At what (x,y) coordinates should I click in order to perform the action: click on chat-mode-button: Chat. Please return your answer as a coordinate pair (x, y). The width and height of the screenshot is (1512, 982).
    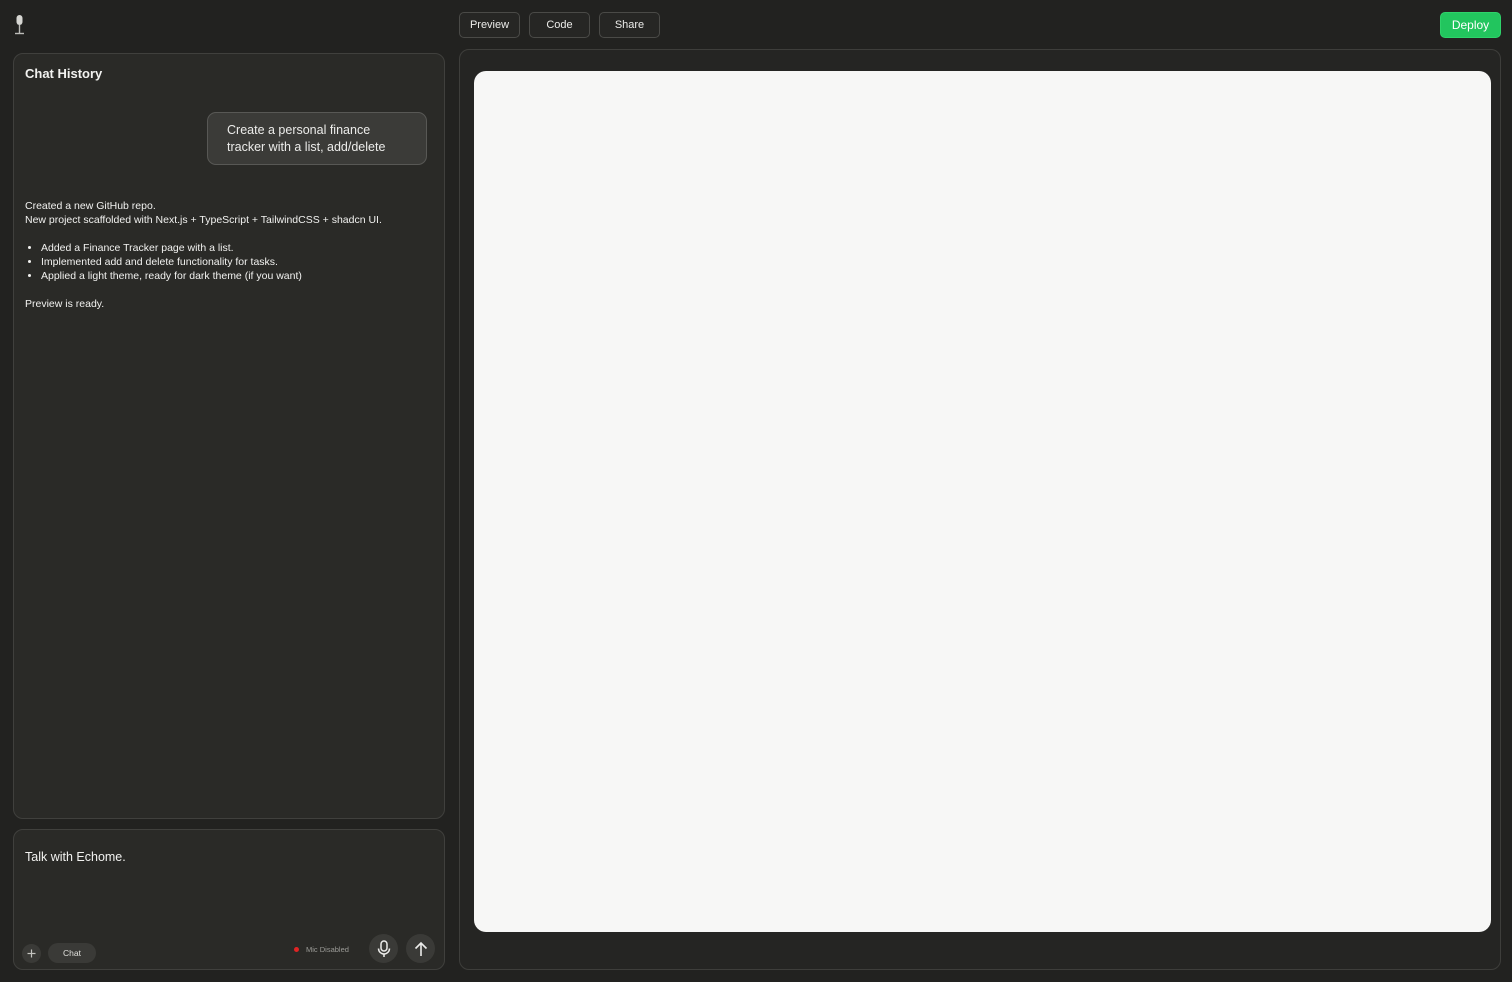
    Looking at the image, I should click on (72, 953).